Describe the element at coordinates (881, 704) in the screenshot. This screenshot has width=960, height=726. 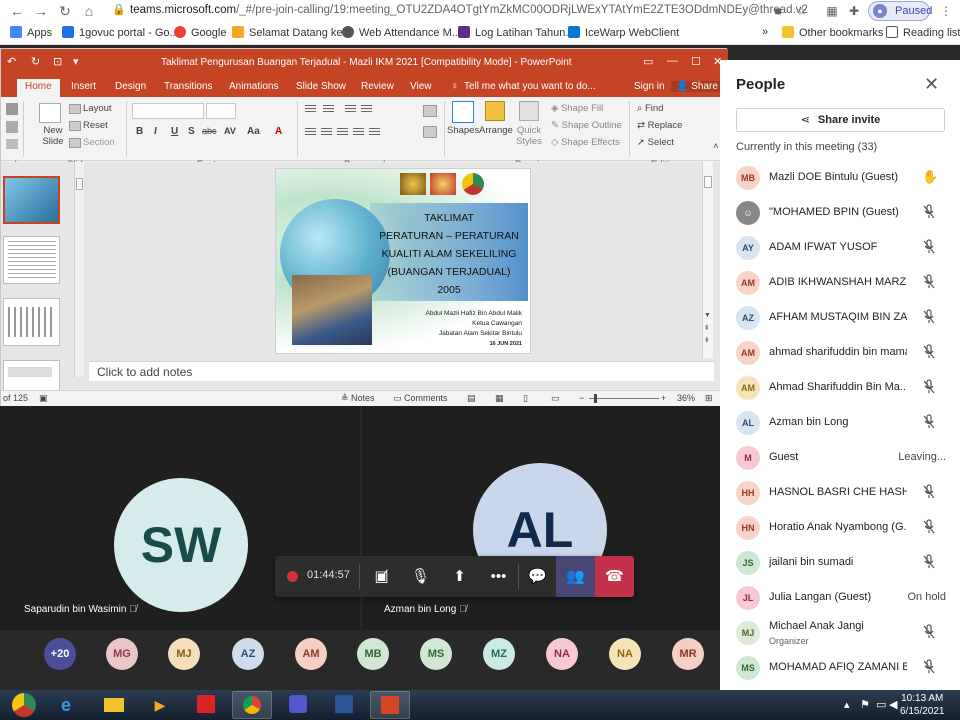
I see `network-icon: ▭` at that location.